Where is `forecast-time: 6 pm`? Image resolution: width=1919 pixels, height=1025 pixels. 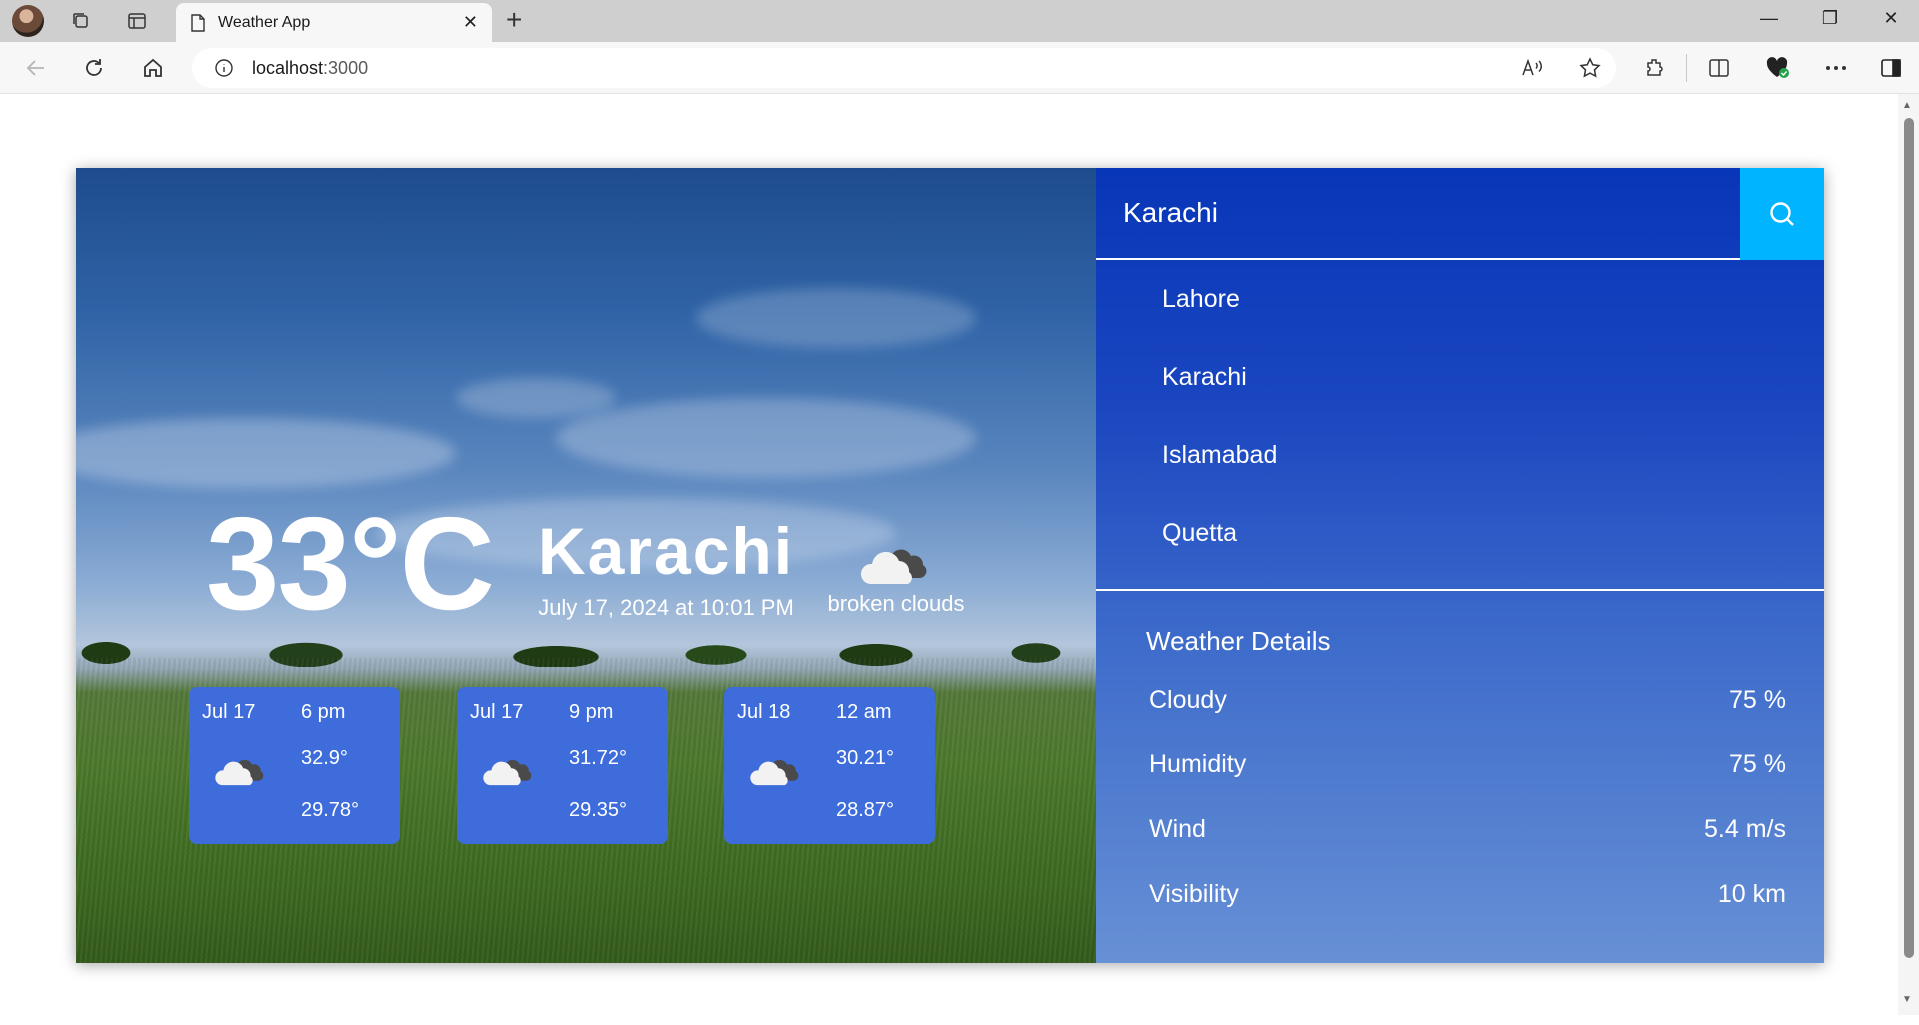 forecast-time: 6 pm is located at coordinates (323, 712).